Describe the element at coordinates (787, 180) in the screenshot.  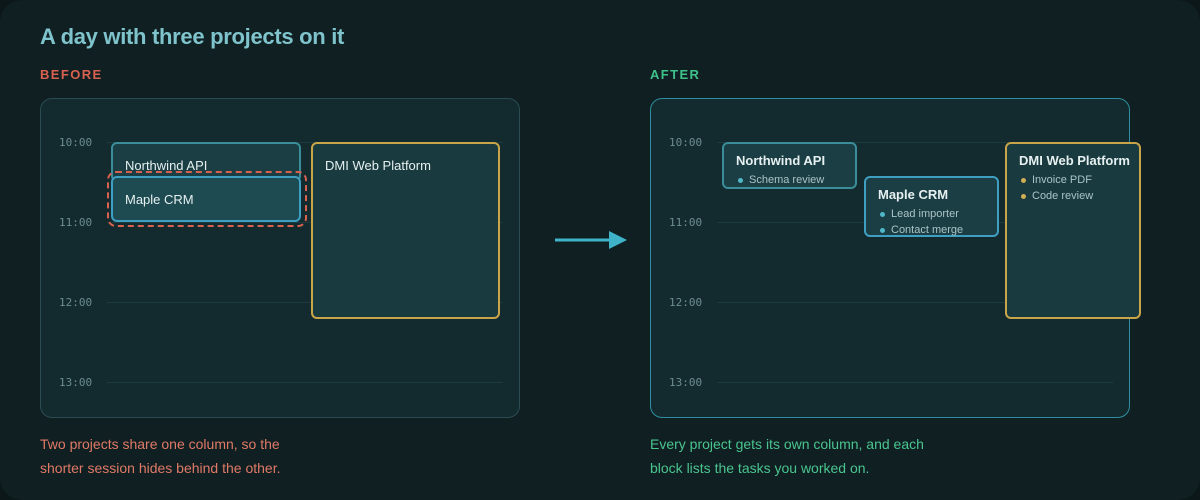
I see `task-label: Schema review` at that location.